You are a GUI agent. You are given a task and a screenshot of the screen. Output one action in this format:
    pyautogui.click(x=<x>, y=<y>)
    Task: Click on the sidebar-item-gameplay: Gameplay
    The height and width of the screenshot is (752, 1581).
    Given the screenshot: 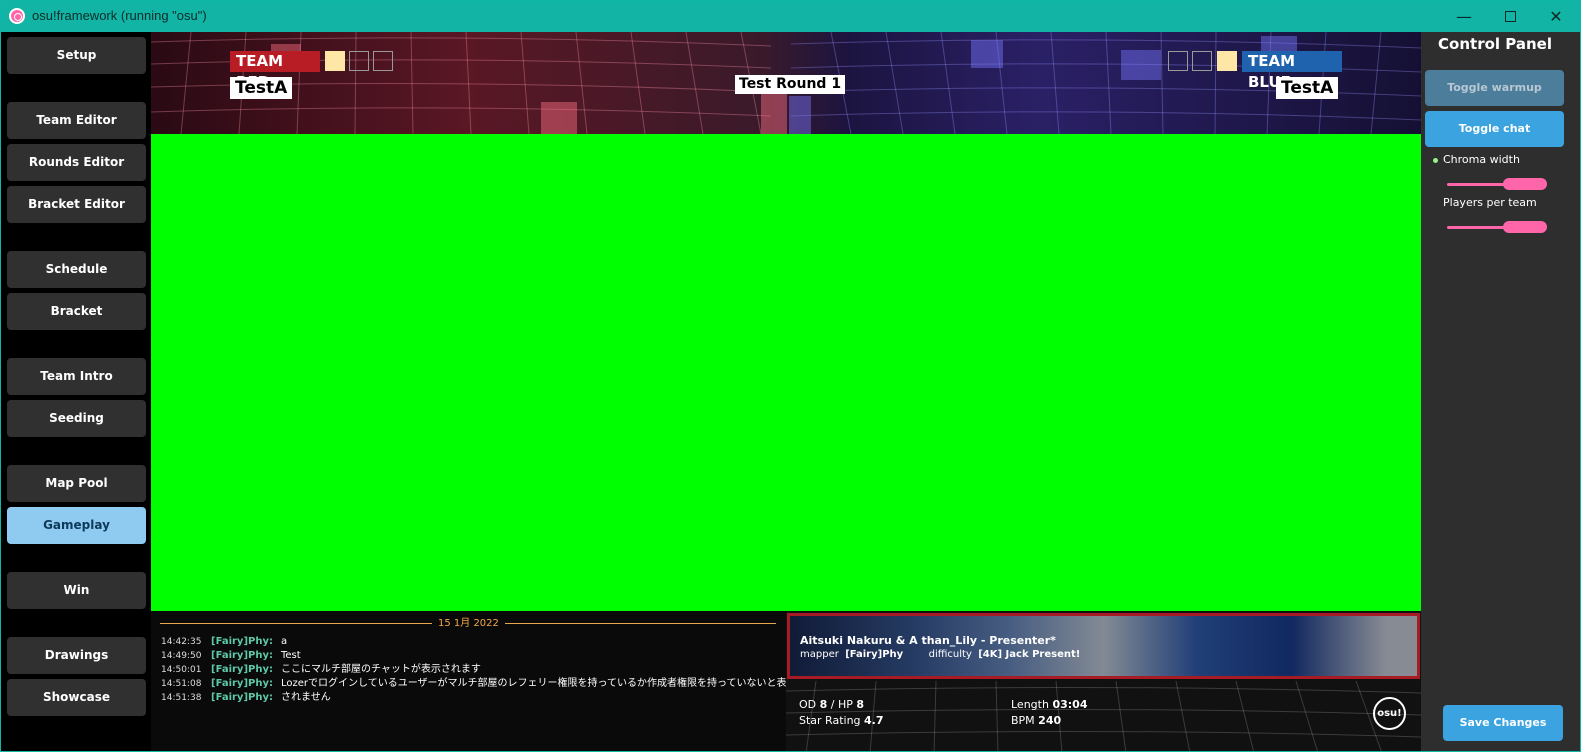 What is the action you would take?
    pyautogui.click(x=76, y=525)
    